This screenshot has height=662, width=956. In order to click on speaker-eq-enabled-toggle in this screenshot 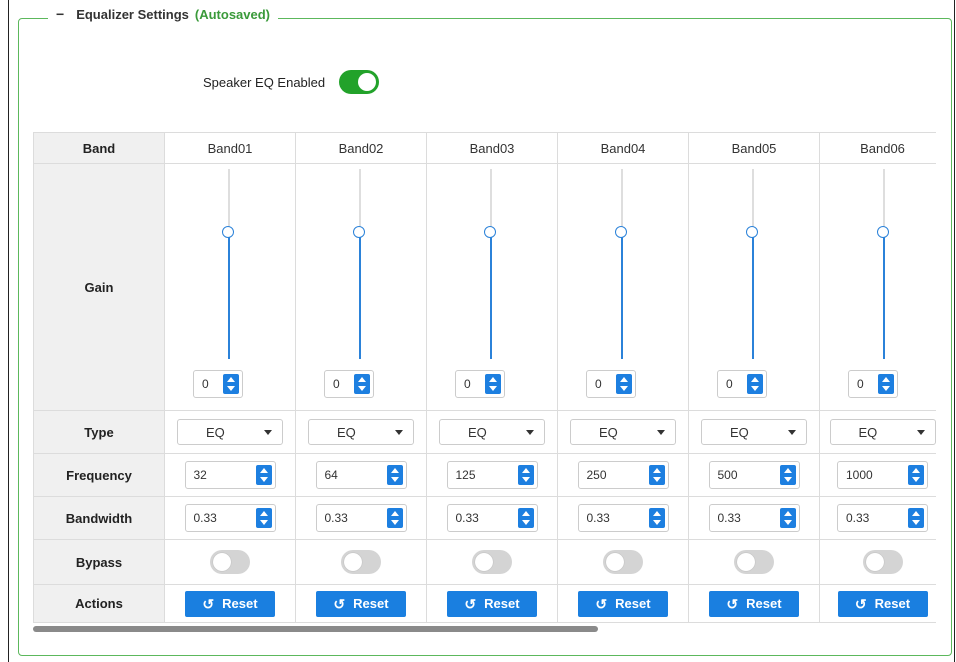, I will do `click(359, 82)`.